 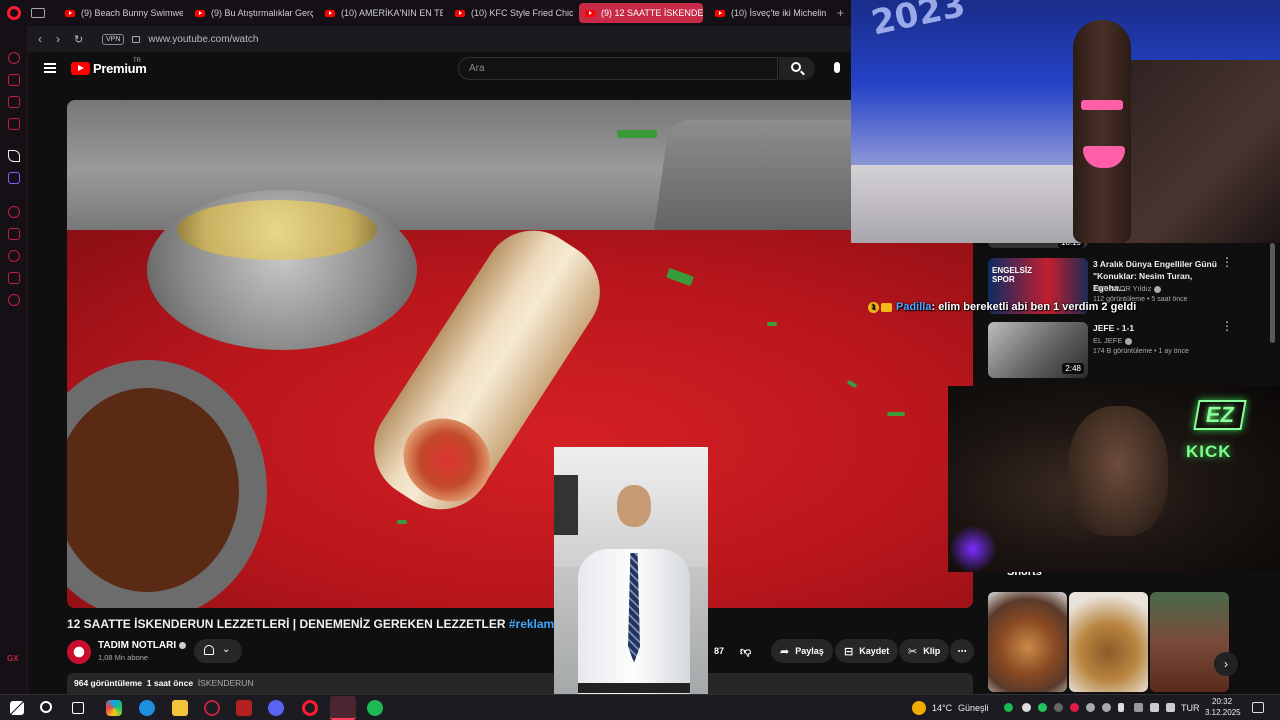 I want to click on subscribe-bell-button: ⌄, so click(x=218, y=651).